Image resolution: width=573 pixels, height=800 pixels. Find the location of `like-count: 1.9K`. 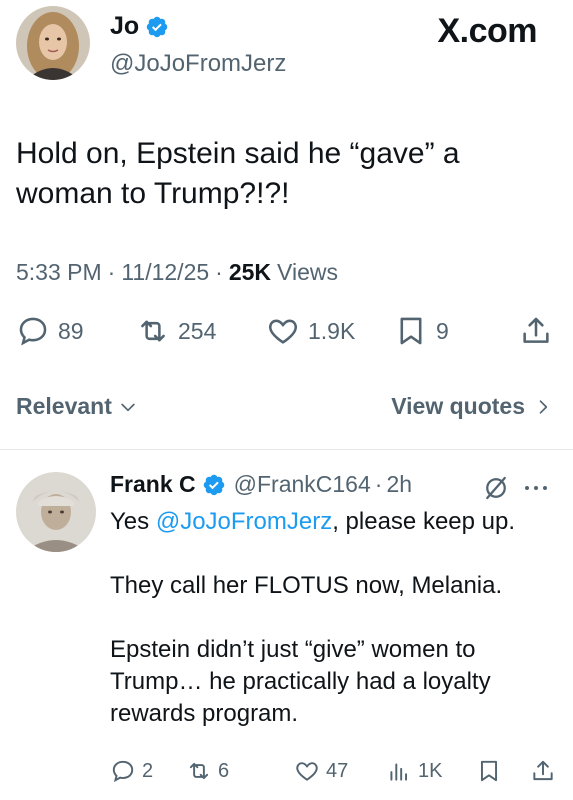

like-count: 1.9K is located at coordinates (332, 330).